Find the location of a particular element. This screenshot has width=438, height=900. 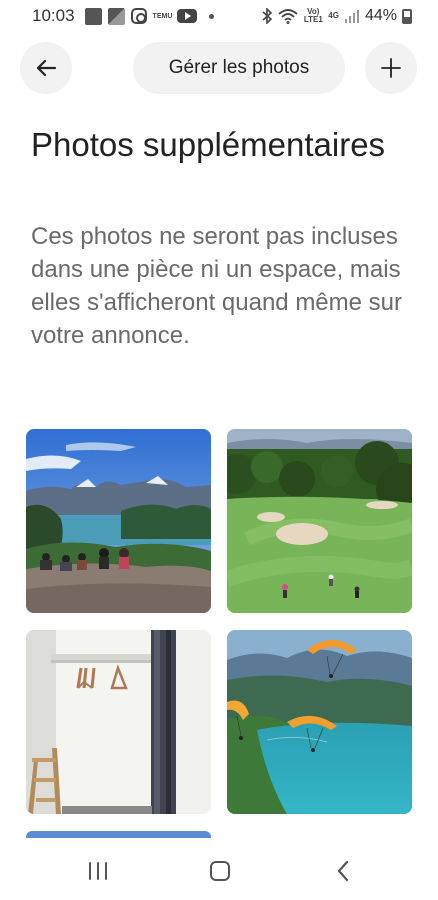

photo-golf-course is located at coordinates (319, 521).